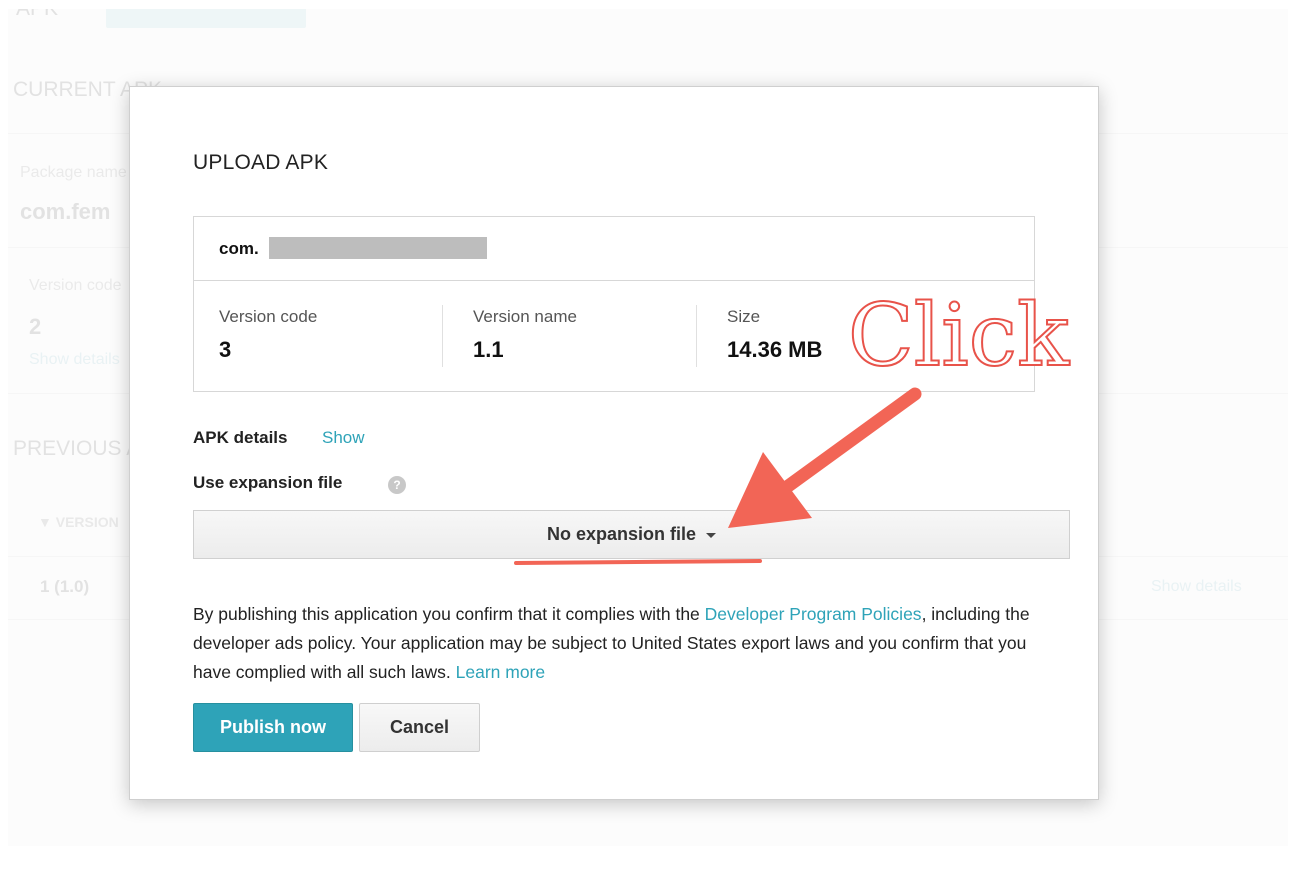 Image resolution: width=1295 pixels, height=874 pixels. I want to click on expansion-file-selected: No expansion file, so click(621, 534).